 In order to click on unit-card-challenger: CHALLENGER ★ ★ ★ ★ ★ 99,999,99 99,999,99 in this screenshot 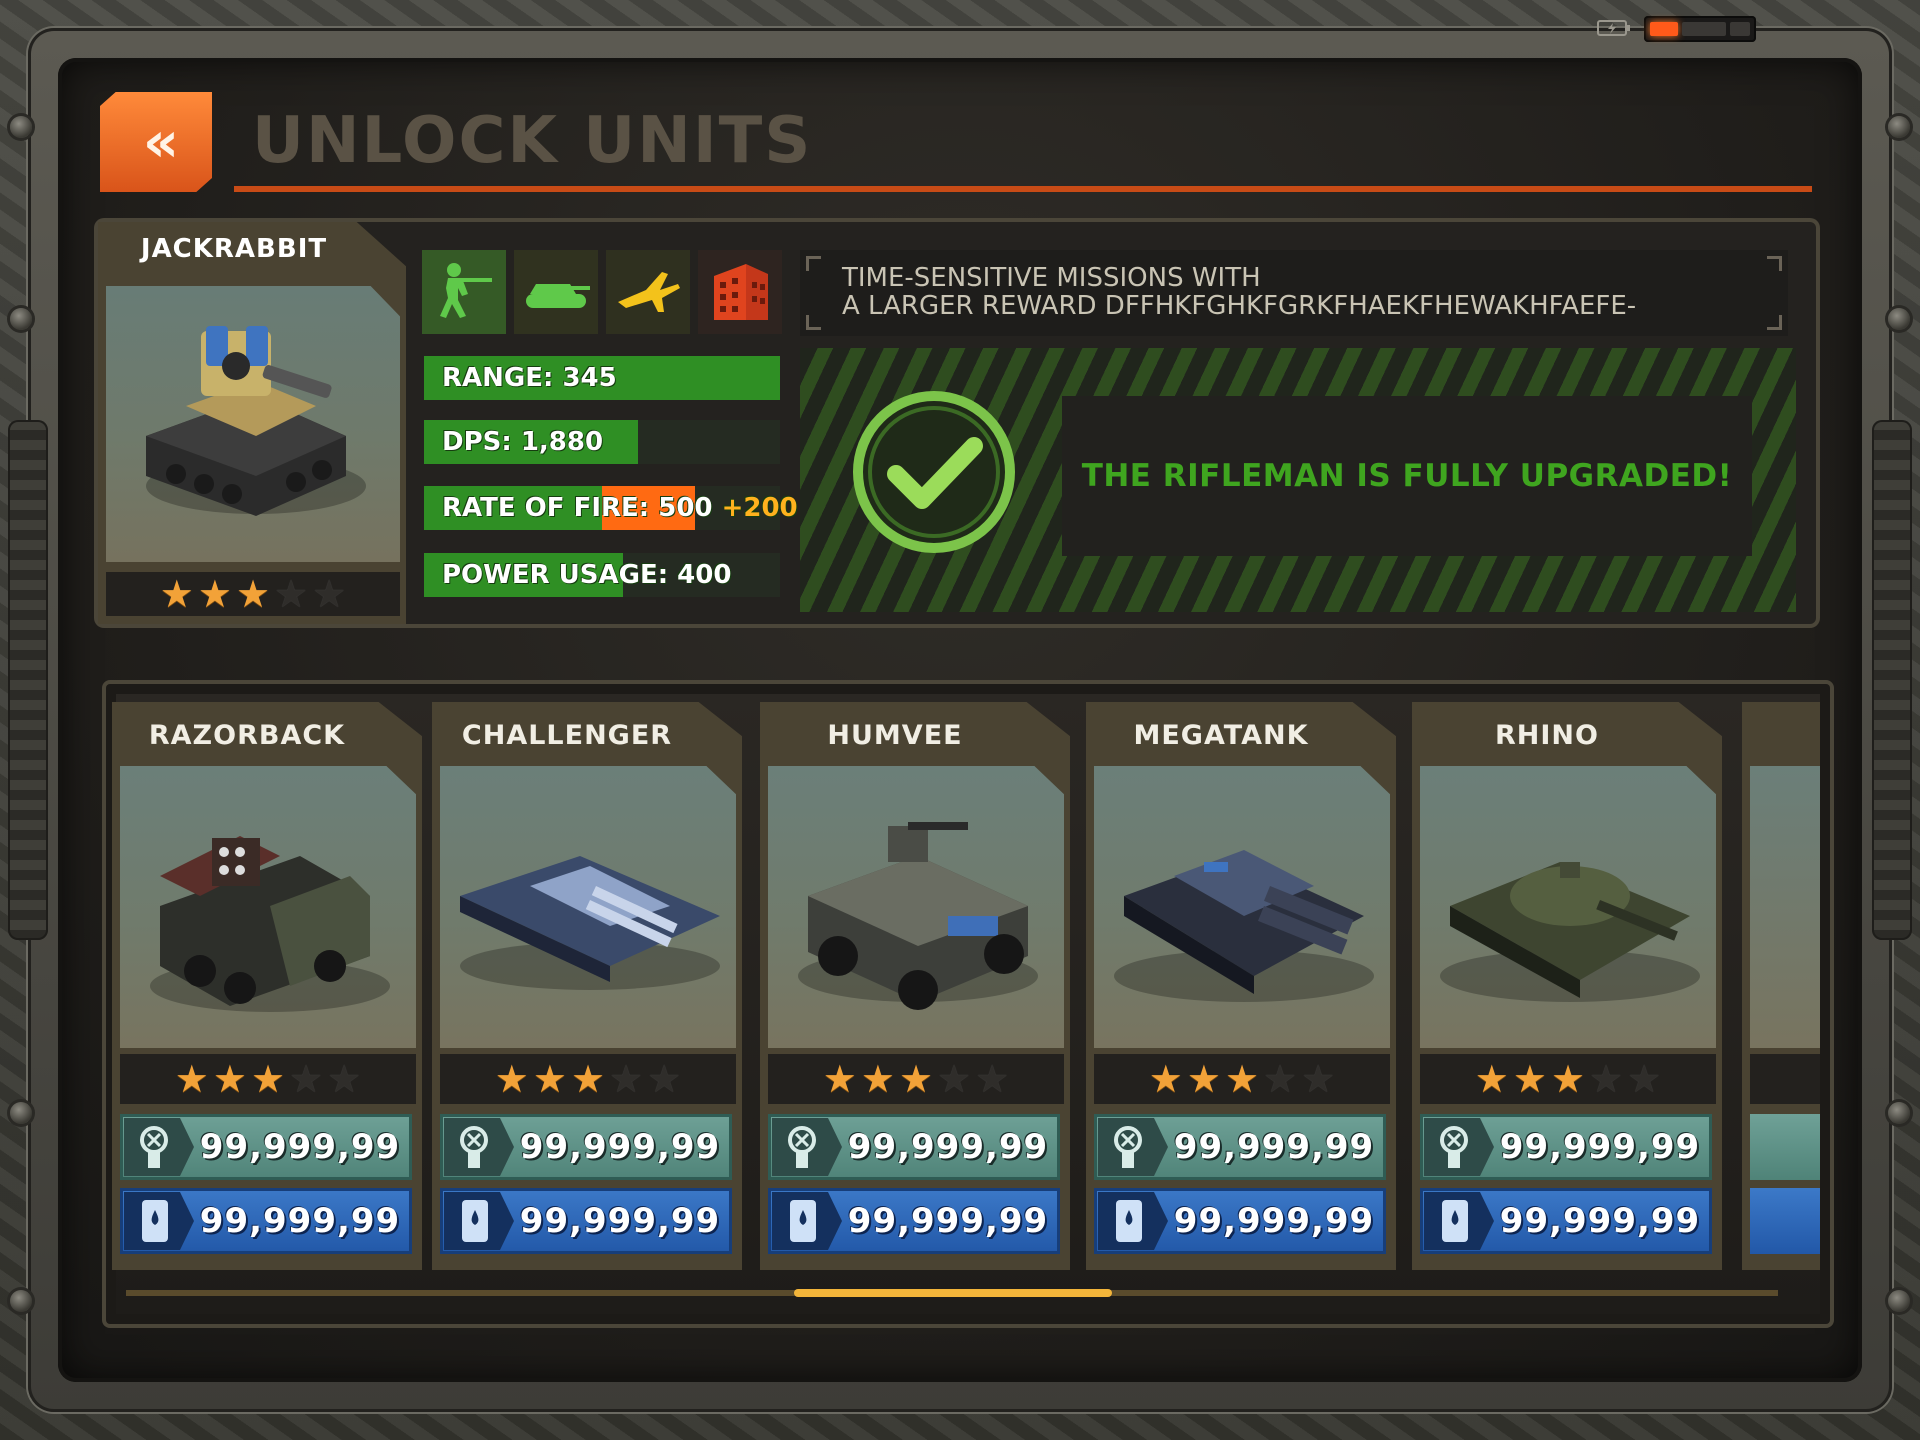, I will do `click(587, 986)`.